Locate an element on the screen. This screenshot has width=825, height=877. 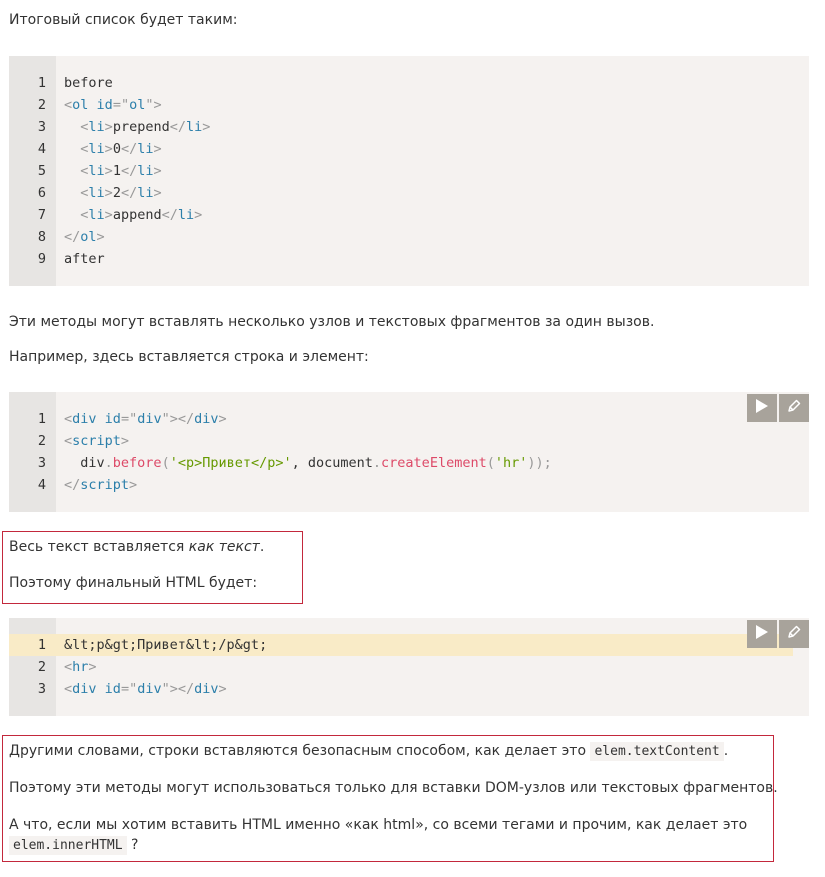
code-text: &lt;p&gt;Привет&lt;/p&gt; is located at coordinates (165, 645).